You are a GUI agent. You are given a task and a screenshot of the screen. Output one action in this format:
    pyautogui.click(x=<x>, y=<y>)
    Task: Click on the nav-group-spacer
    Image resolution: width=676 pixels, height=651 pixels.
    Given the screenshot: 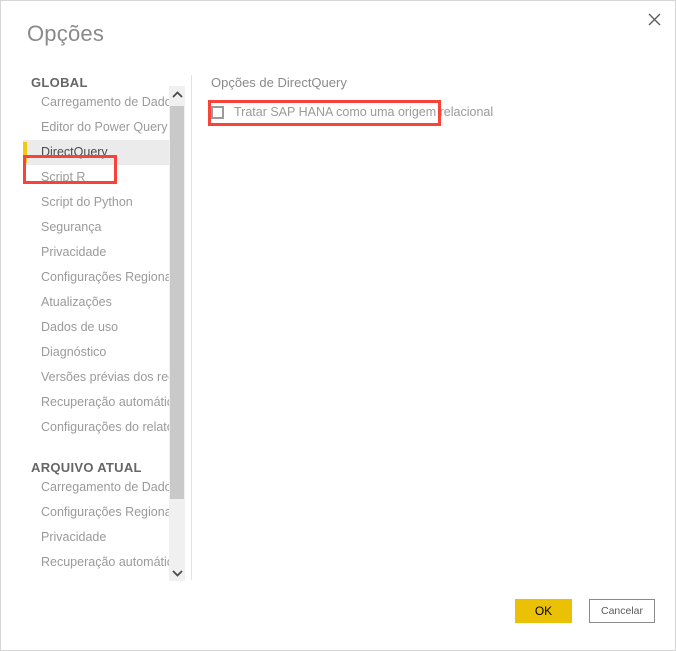 What is the action you would take?
    pyautogui.click(x=96, y=450)
    